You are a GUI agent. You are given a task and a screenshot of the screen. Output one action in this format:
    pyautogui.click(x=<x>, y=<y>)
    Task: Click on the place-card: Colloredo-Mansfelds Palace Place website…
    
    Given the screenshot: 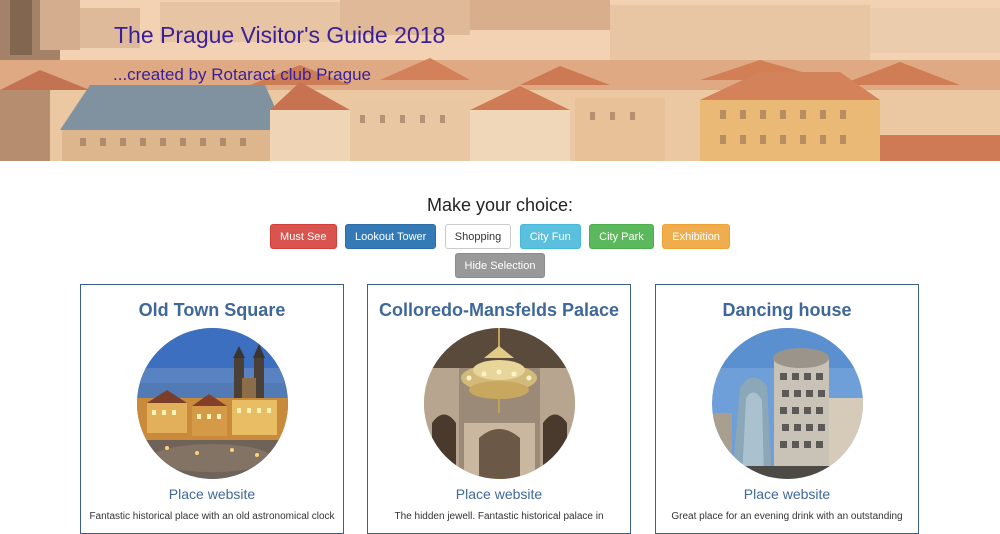 What is the action you would take?
    pyautogui.click(x=499, y=409)
    